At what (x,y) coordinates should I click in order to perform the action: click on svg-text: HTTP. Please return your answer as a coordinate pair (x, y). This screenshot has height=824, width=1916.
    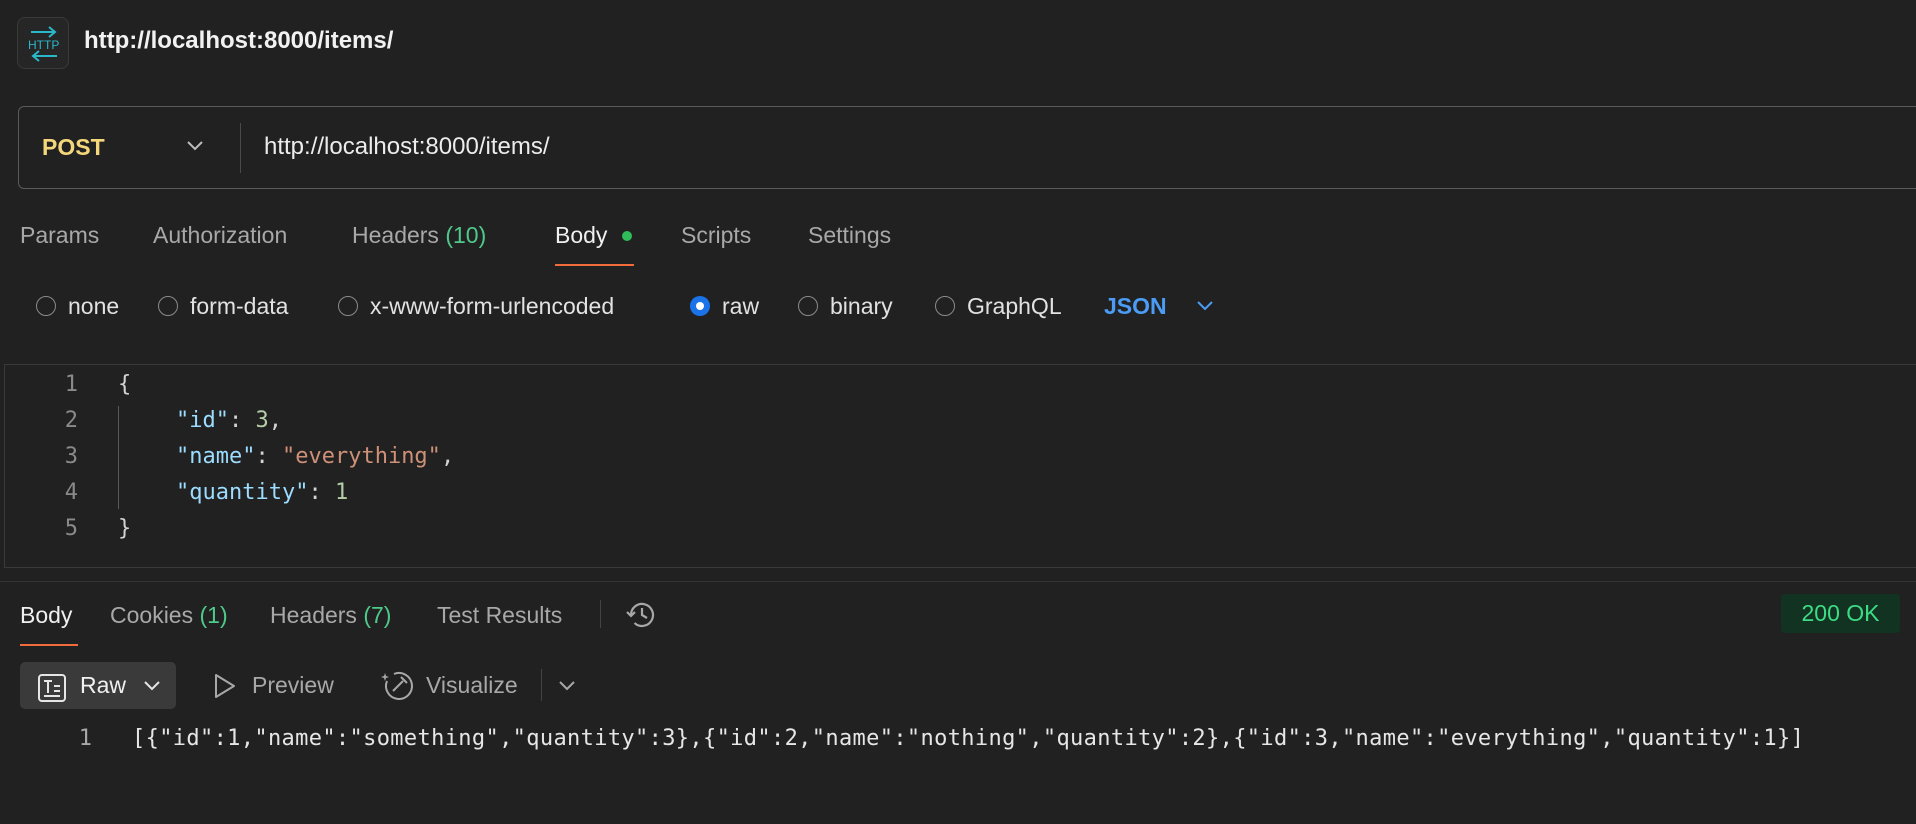
    Looking at the image, I should click on (43, 45).